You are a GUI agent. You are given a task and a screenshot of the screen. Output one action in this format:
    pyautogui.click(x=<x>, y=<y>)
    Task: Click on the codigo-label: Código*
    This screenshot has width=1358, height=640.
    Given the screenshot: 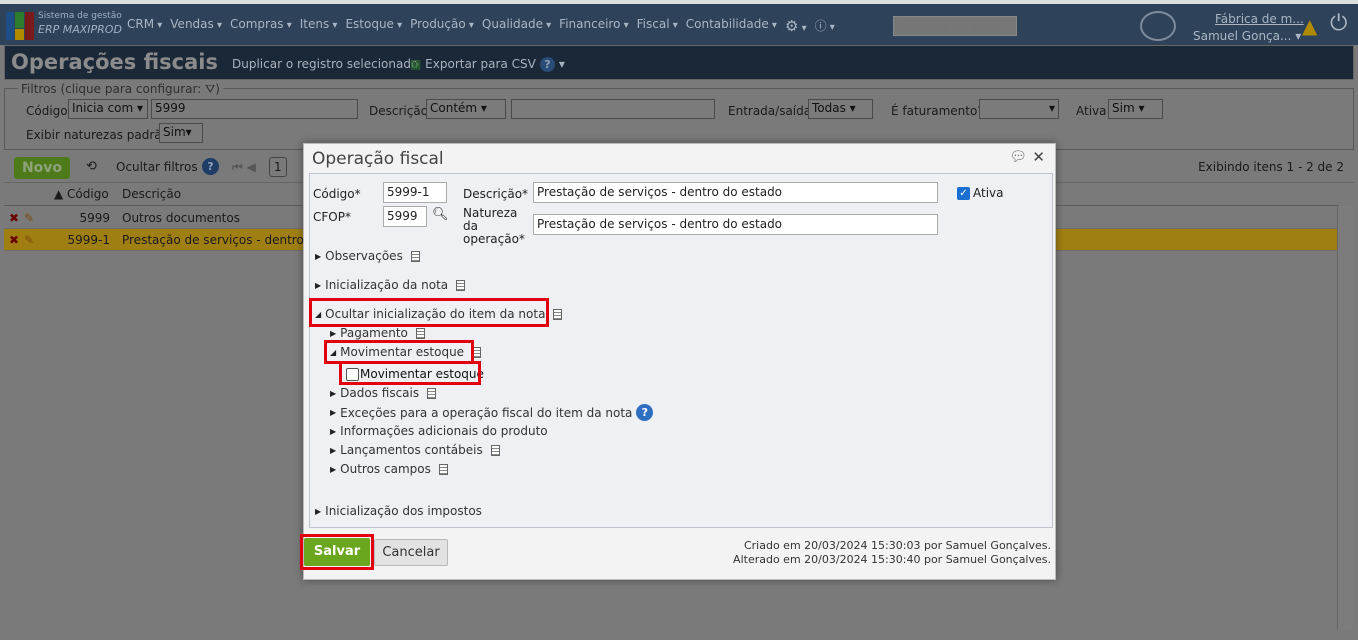 What is the action you would take?
    pyautogui.click(x=337, y=194)
    